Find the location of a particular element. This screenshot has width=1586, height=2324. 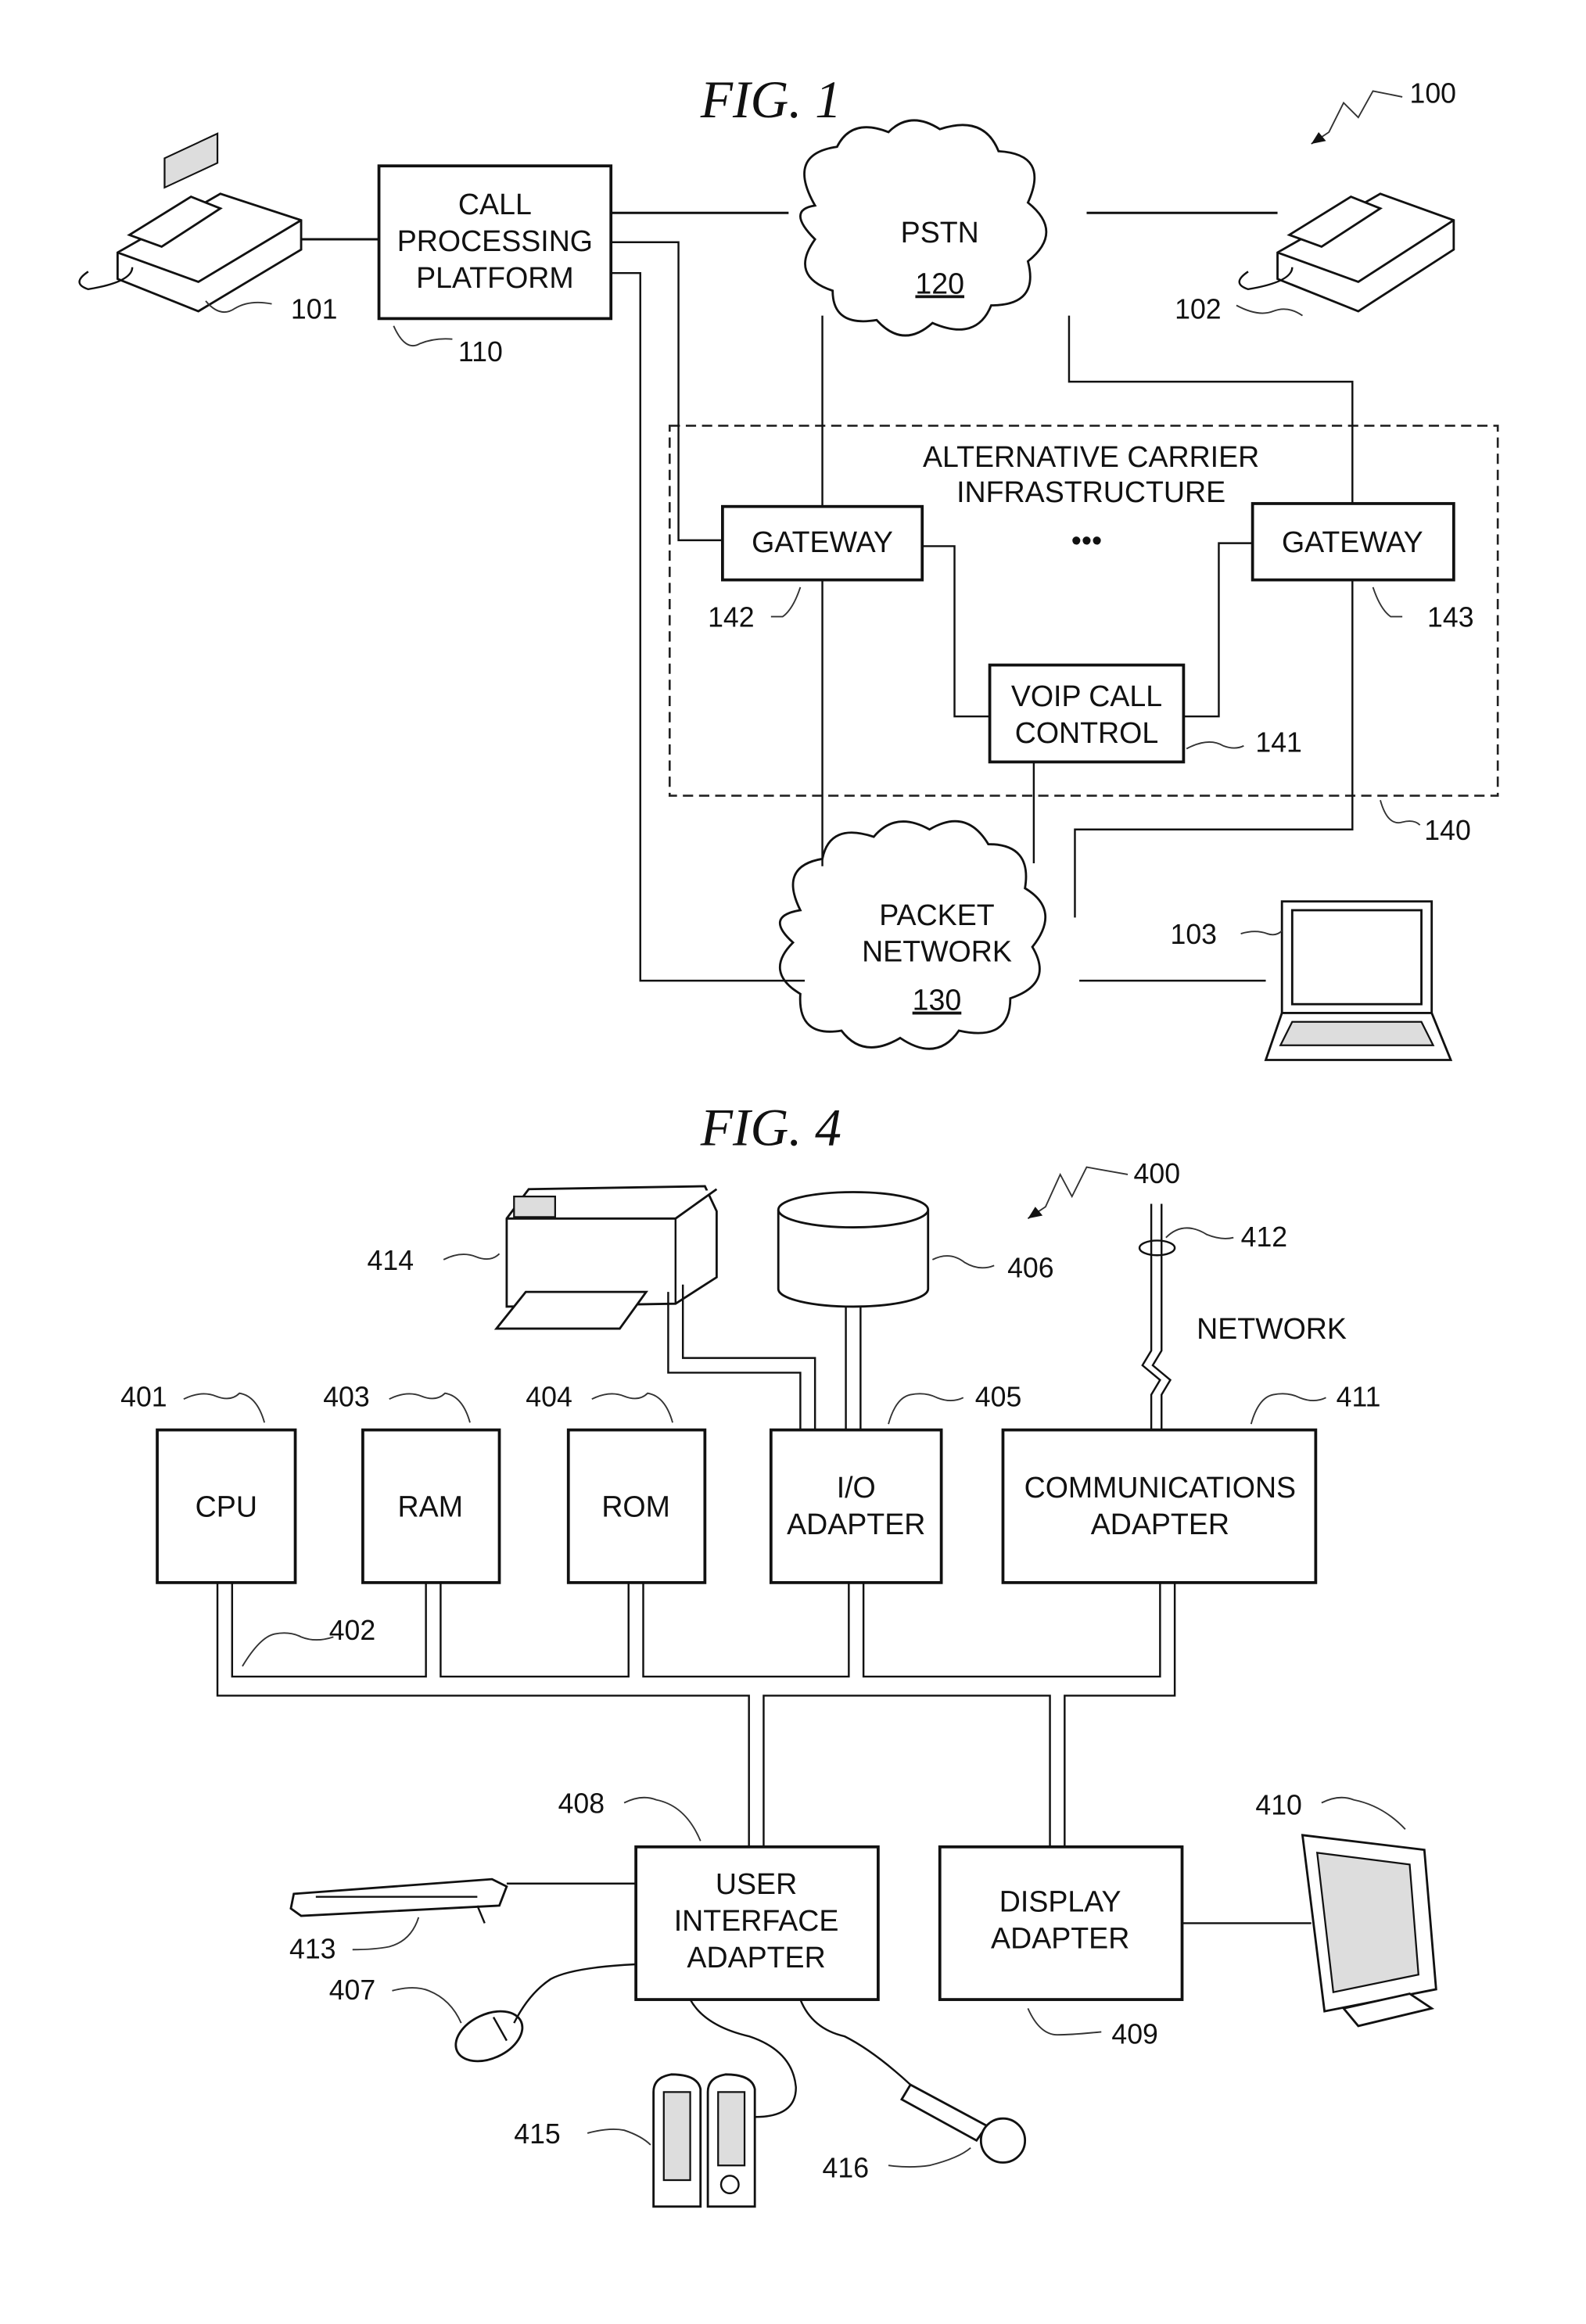

pstn-label: PSTN is located at coordinates (940, 232).